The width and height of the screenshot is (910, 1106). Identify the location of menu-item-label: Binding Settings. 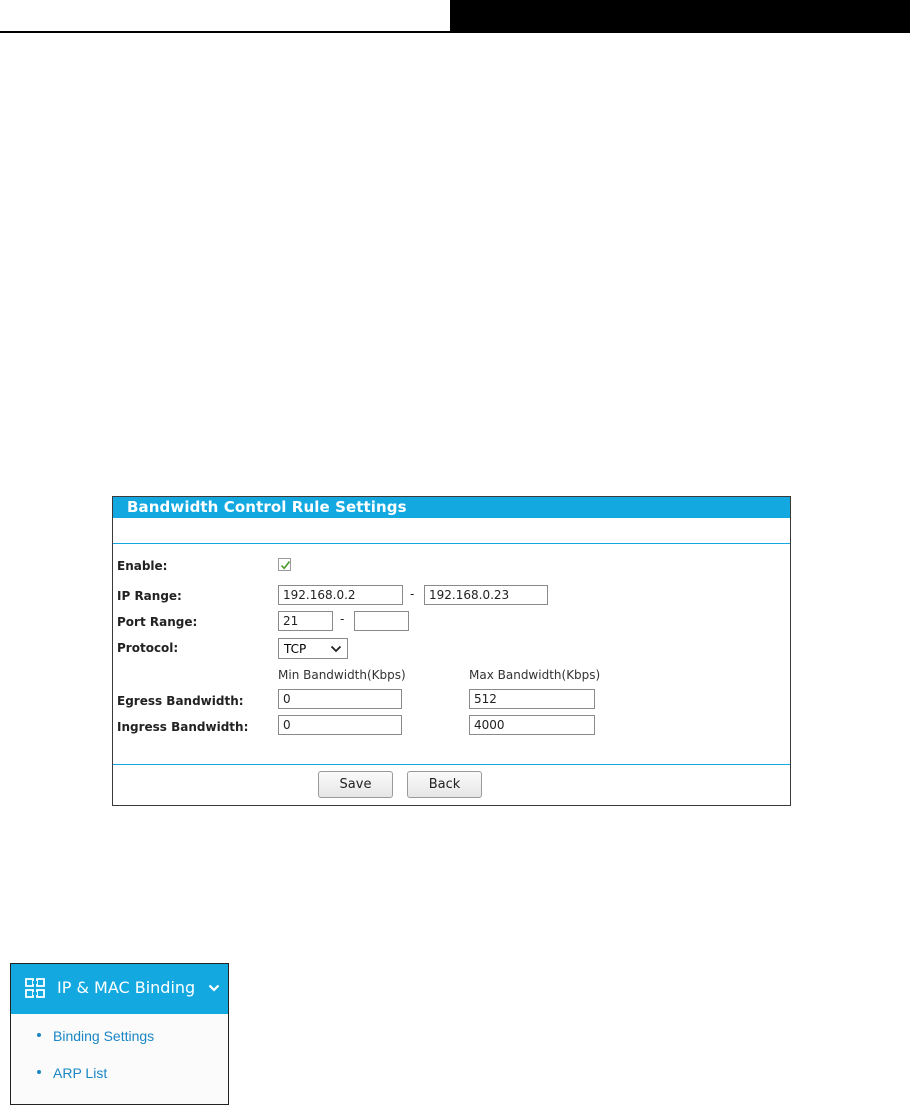
(104, 1036).